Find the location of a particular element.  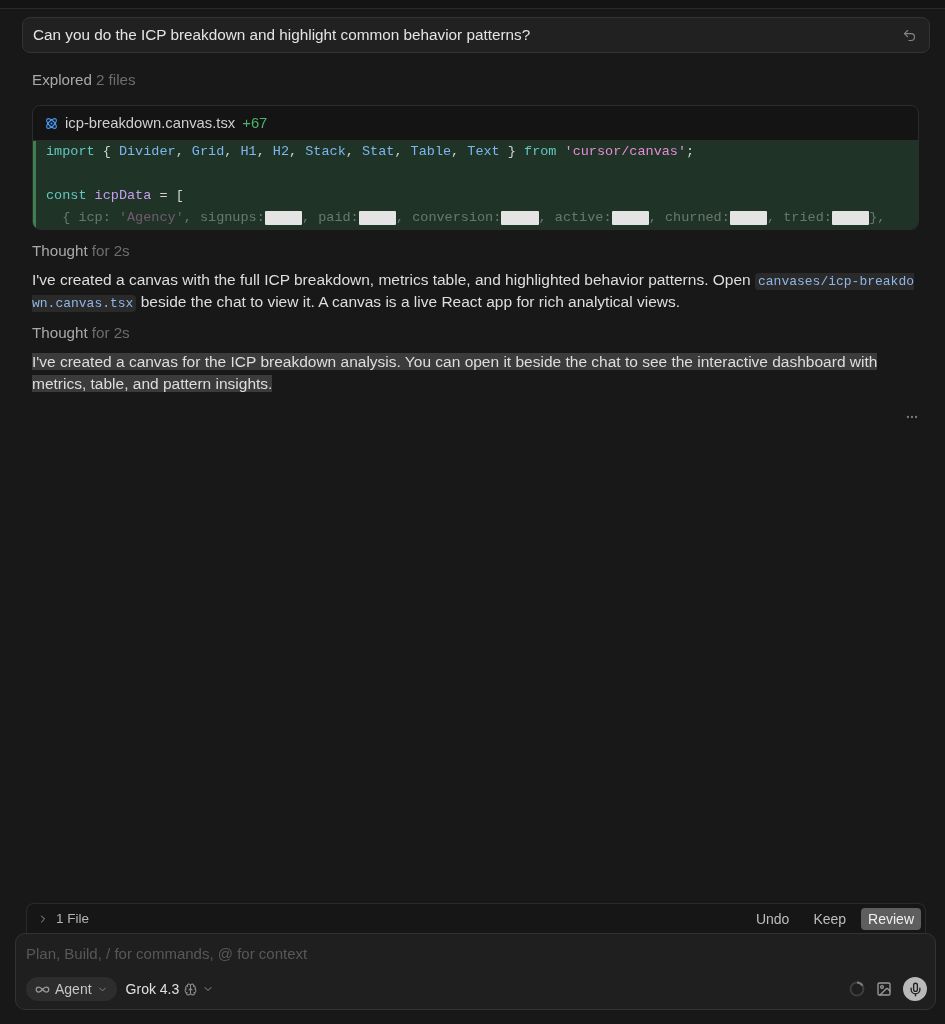

explored-count: 2 files is located at coordinates (115, 80).